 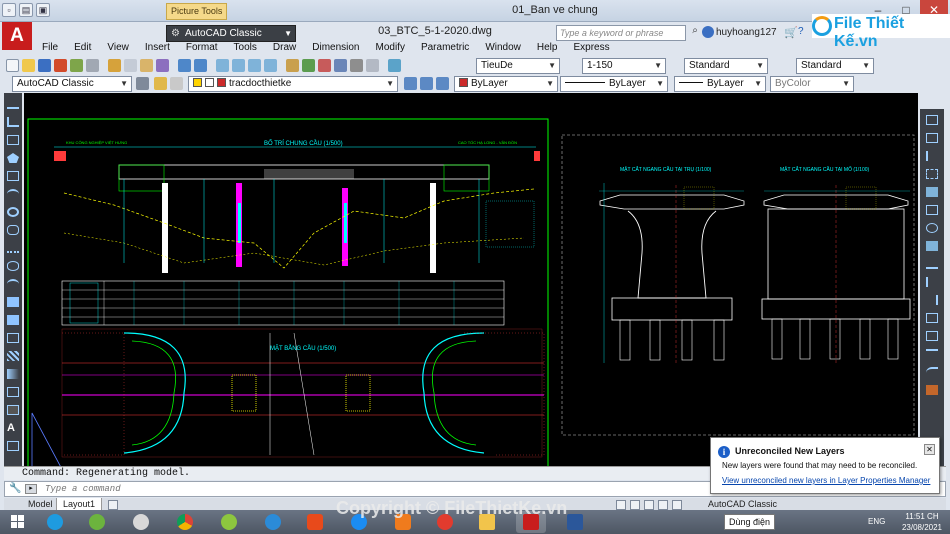 I want to click on start-button, so click(x=18, y=522).